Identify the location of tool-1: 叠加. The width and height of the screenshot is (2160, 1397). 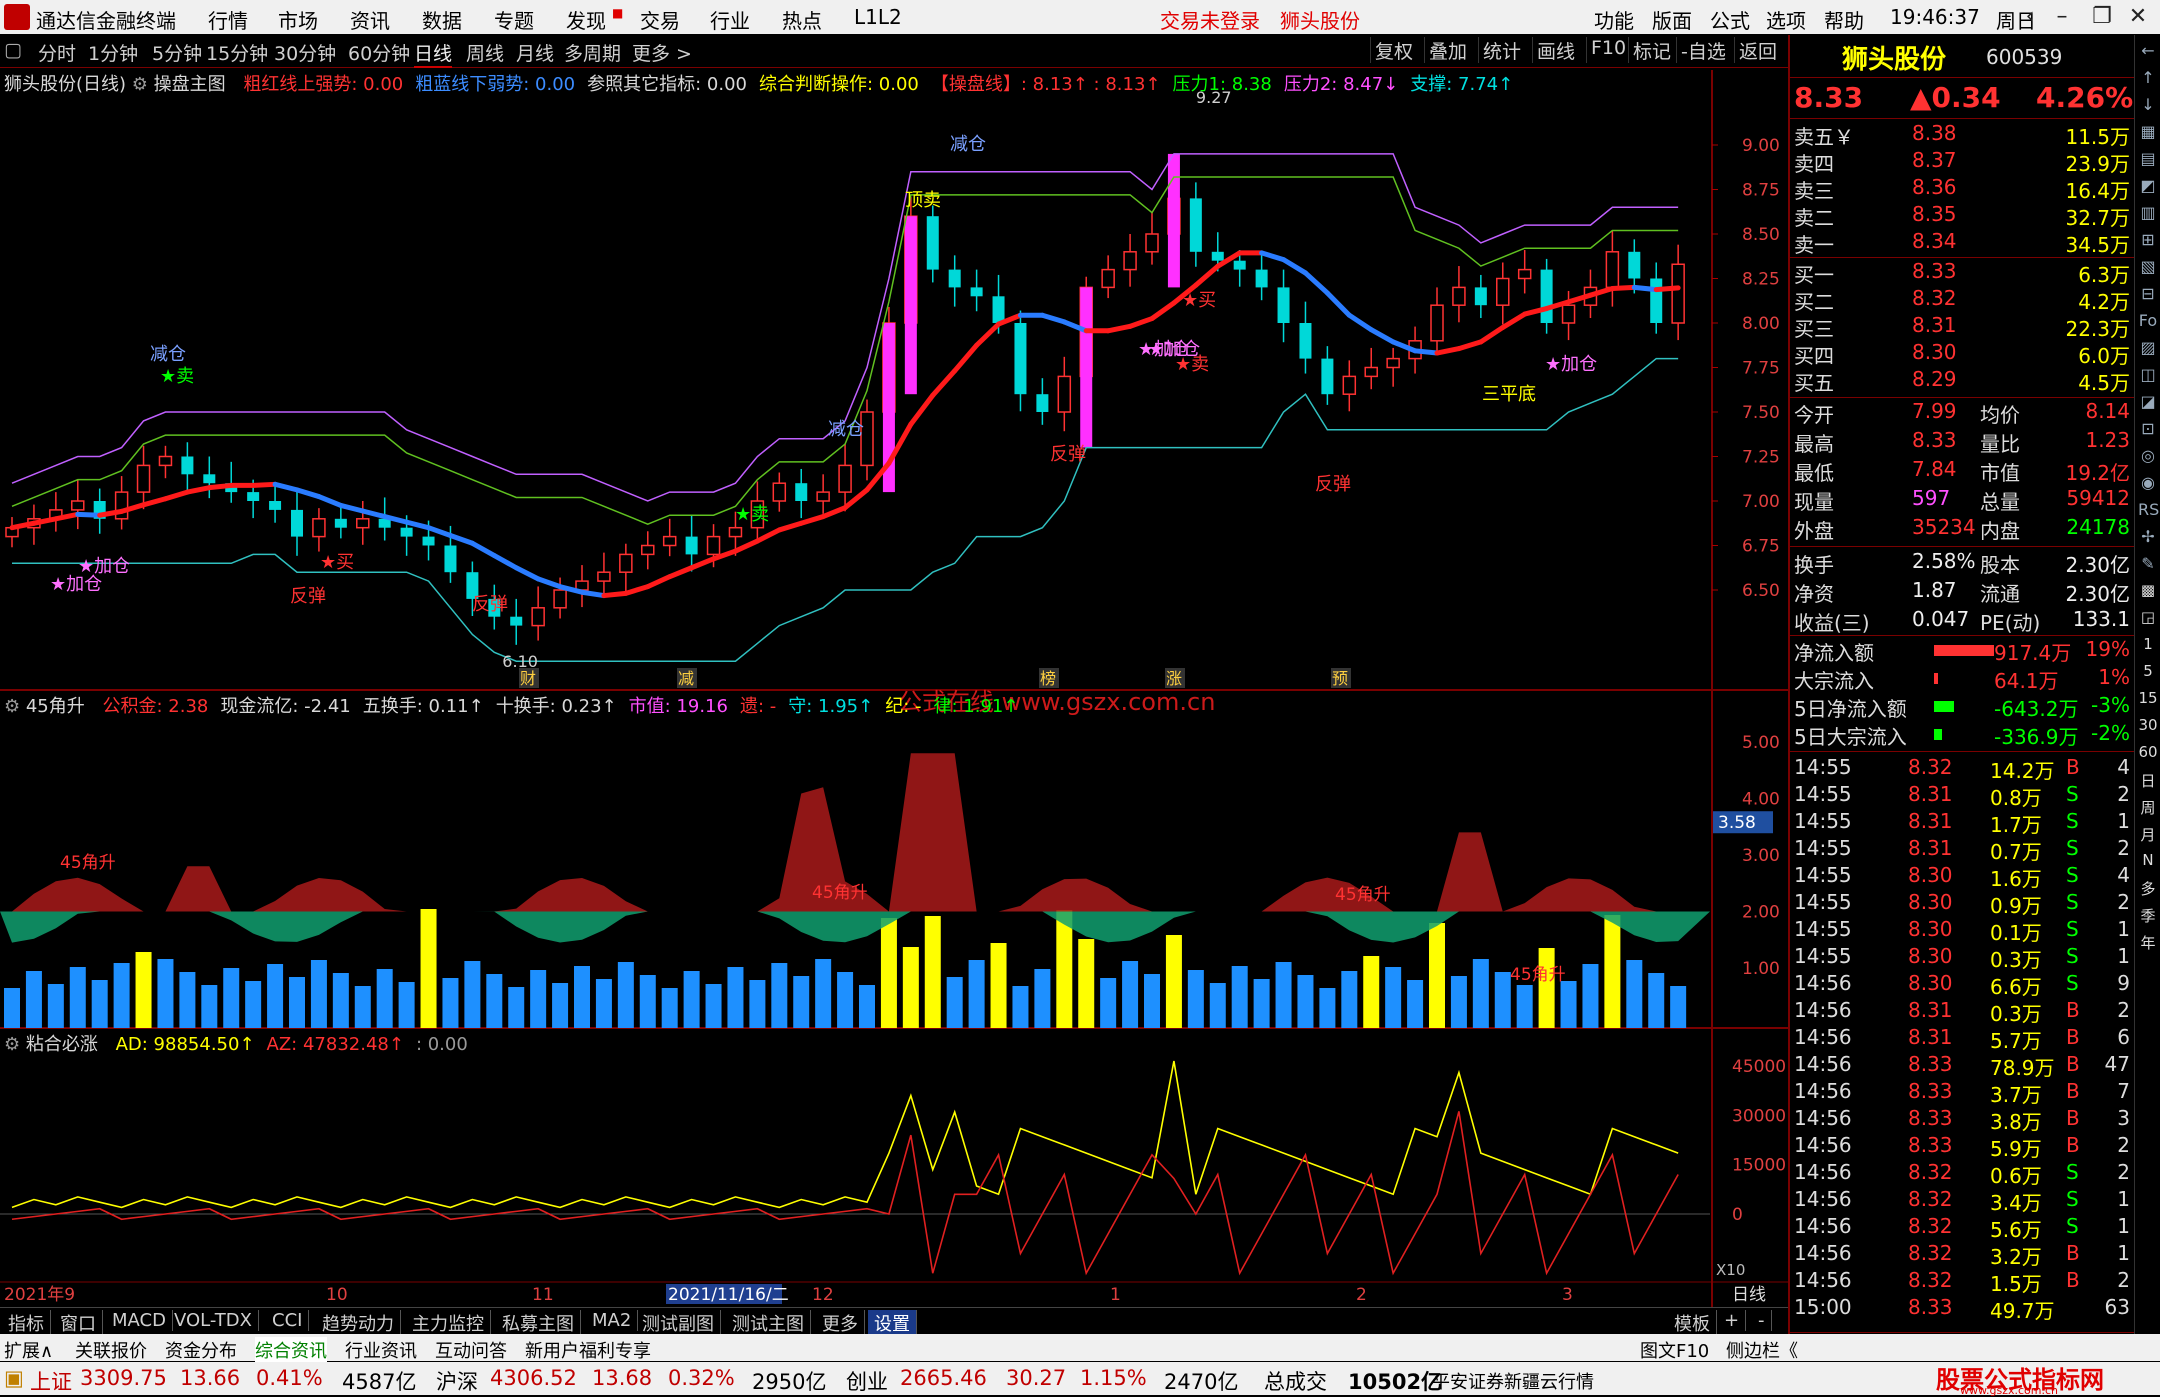
(1447, 50).